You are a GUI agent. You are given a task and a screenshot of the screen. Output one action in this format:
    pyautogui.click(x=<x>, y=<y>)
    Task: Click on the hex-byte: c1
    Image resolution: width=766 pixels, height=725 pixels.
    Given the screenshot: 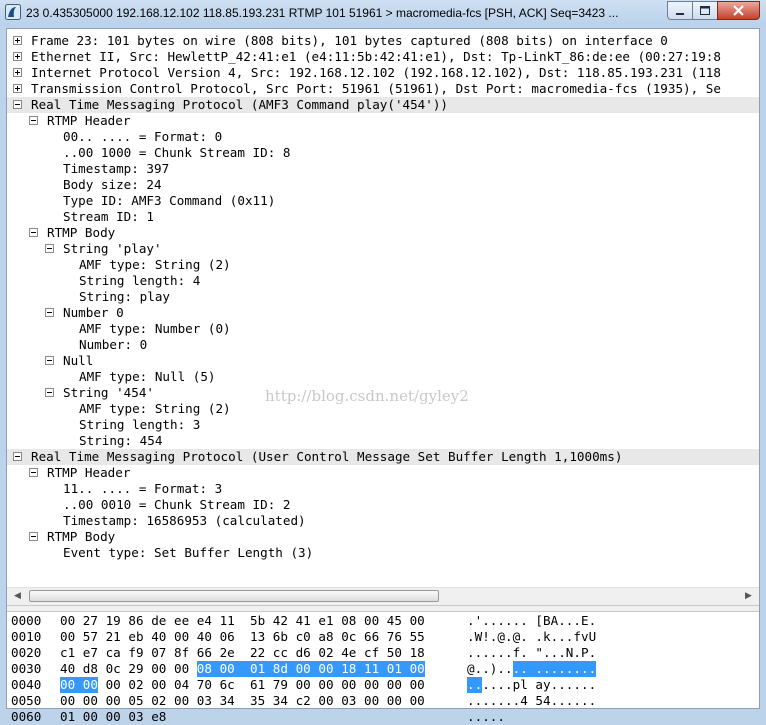 What is the action you would take?
    pyautogui.click(x=67, y=653)
    